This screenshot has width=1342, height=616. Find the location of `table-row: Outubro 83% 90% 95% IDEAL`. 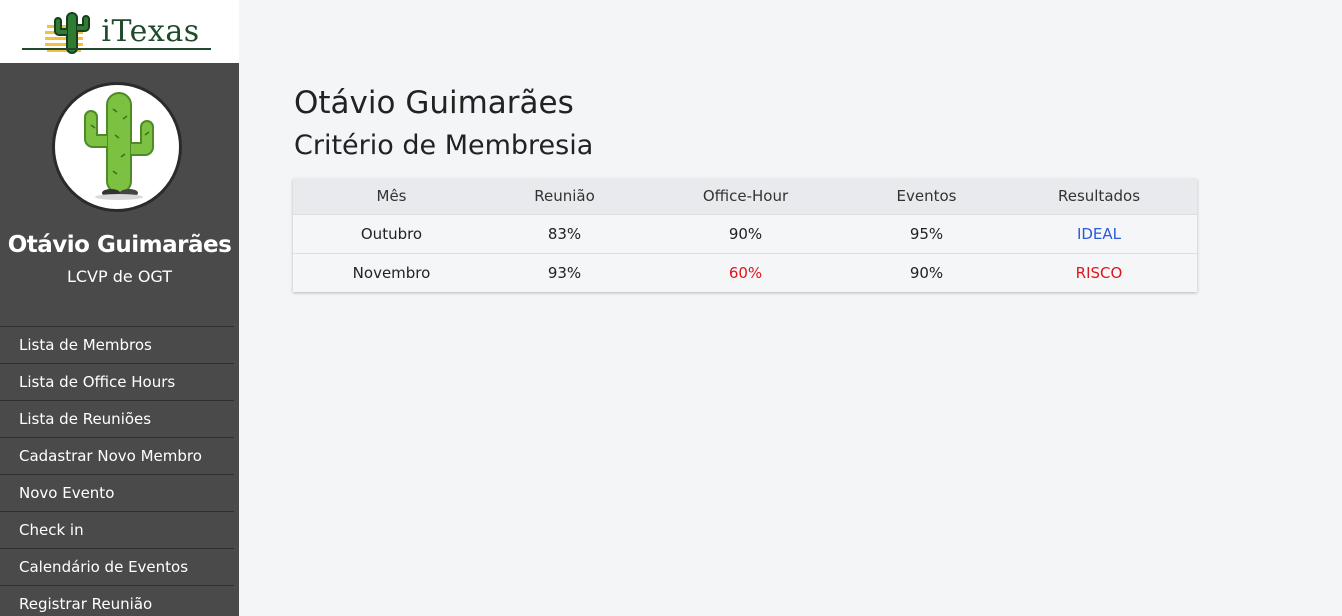

table-row: Outubro 83% 90% 95% IDEAL is located at coordinates (745, 233).